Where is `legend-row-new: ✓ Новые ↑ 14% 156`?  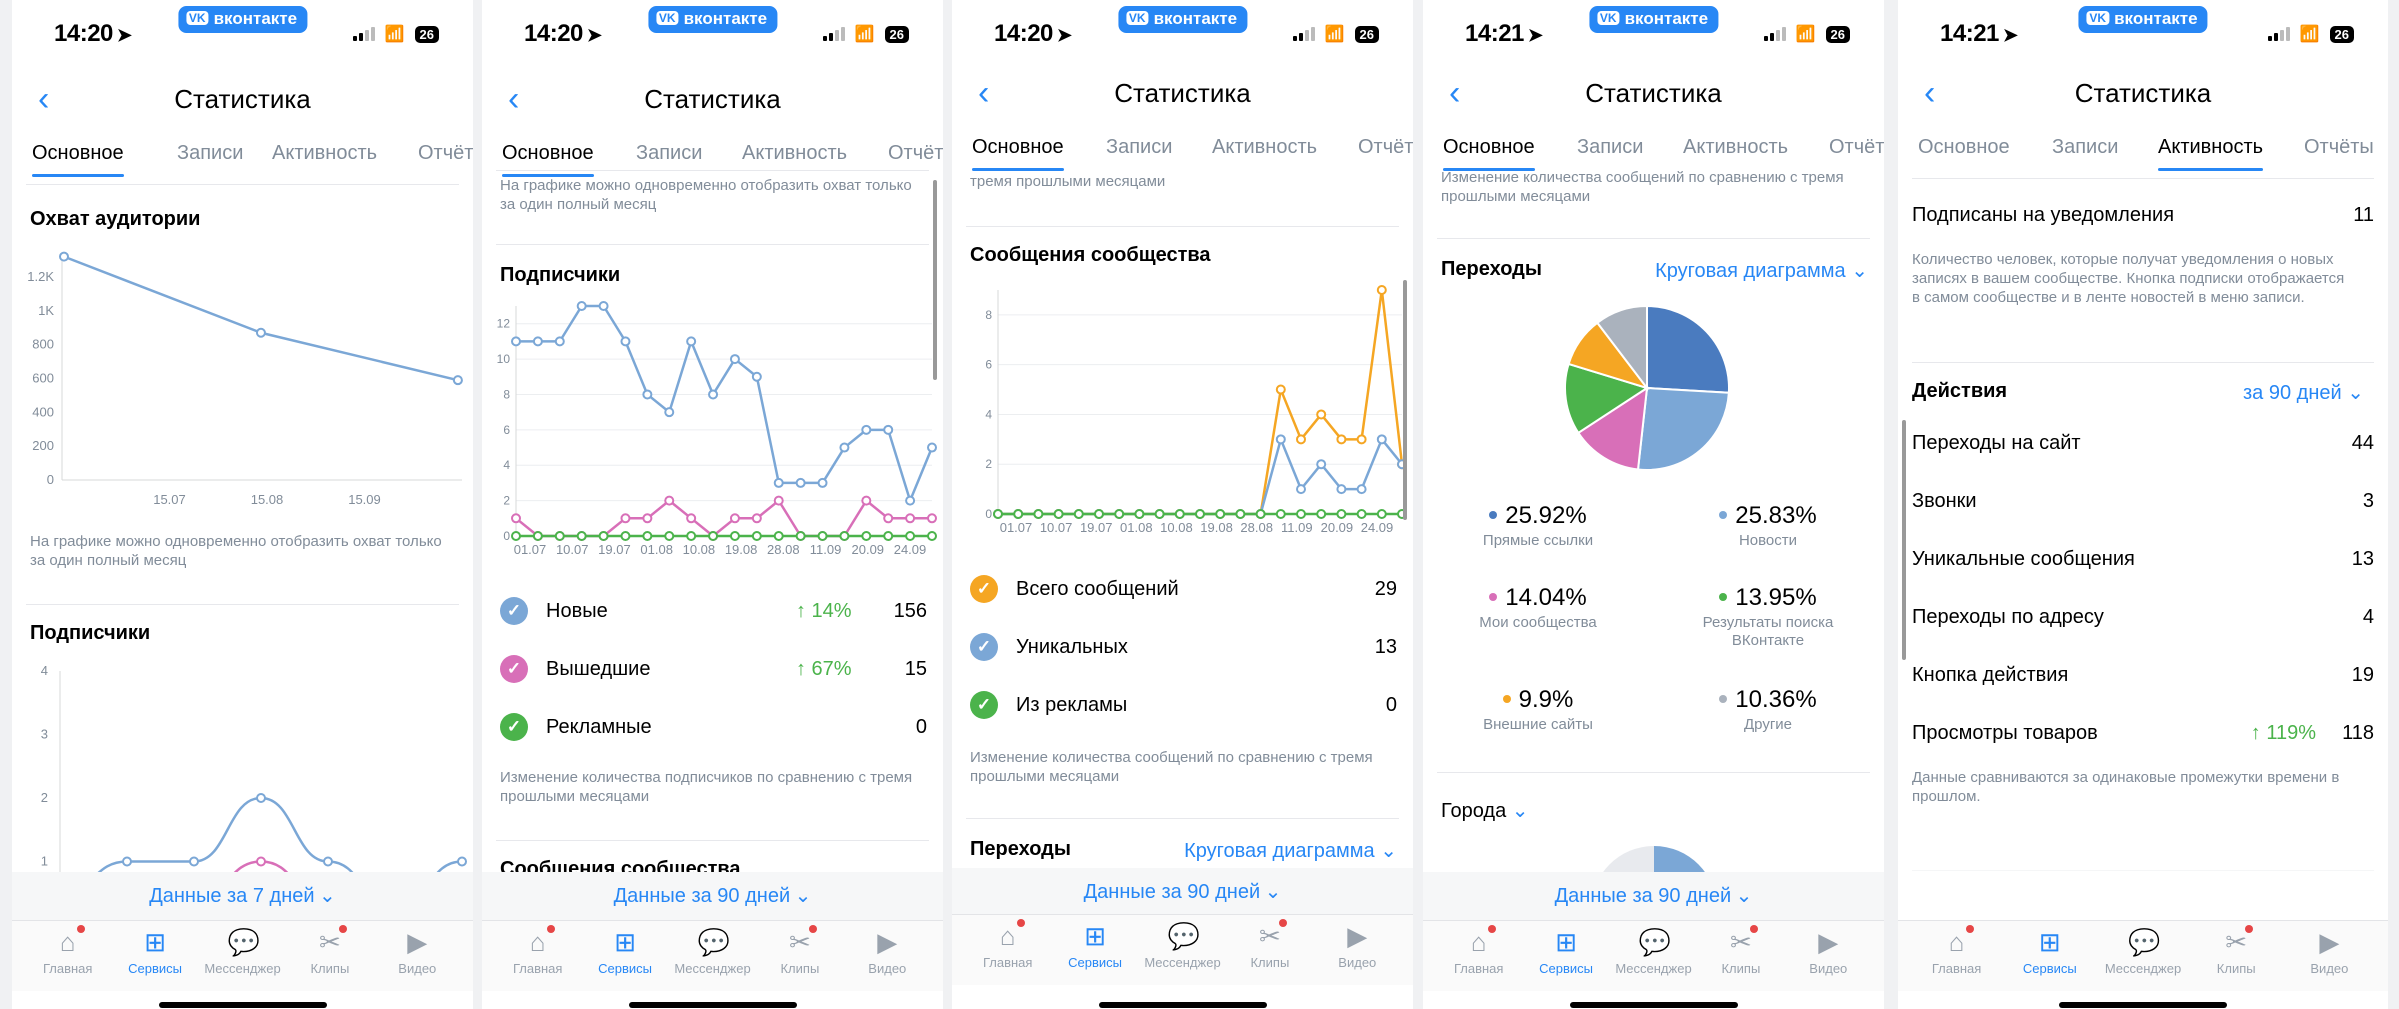 legend-row-new: ✓ Новые ↑ 14% 156 is located at coordinates (721, 616).